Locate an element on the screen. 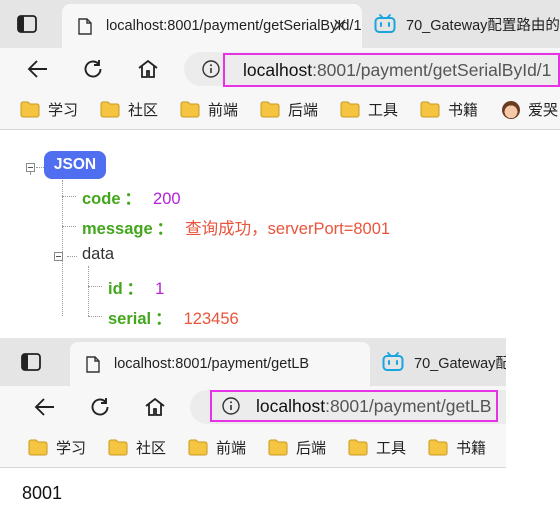  json-row-serial: serial： 123456 is located at coordinates (173, 319).